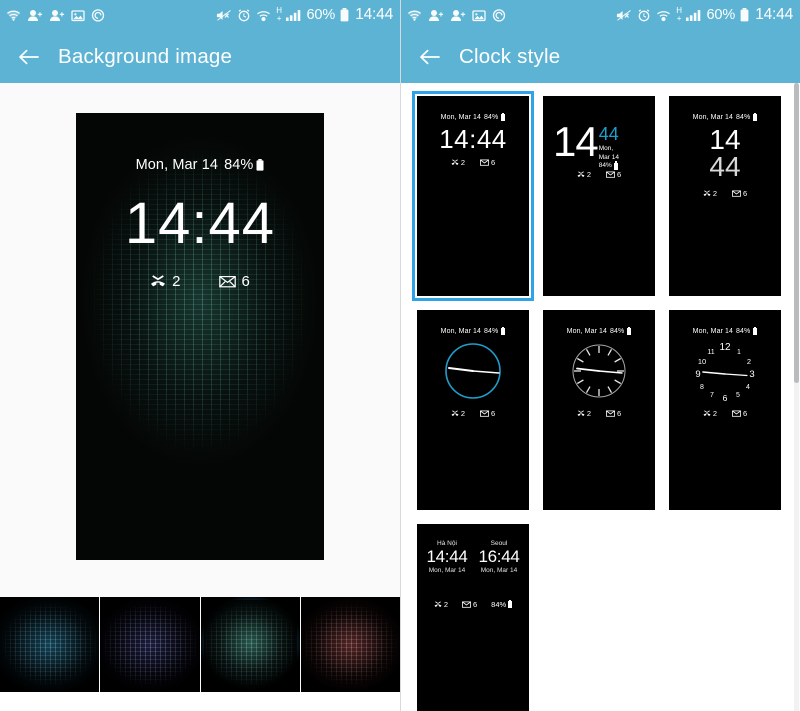  Describe the element at coordinates (748, 387) in the screenshot. I see `svg-text: 4` at that location.